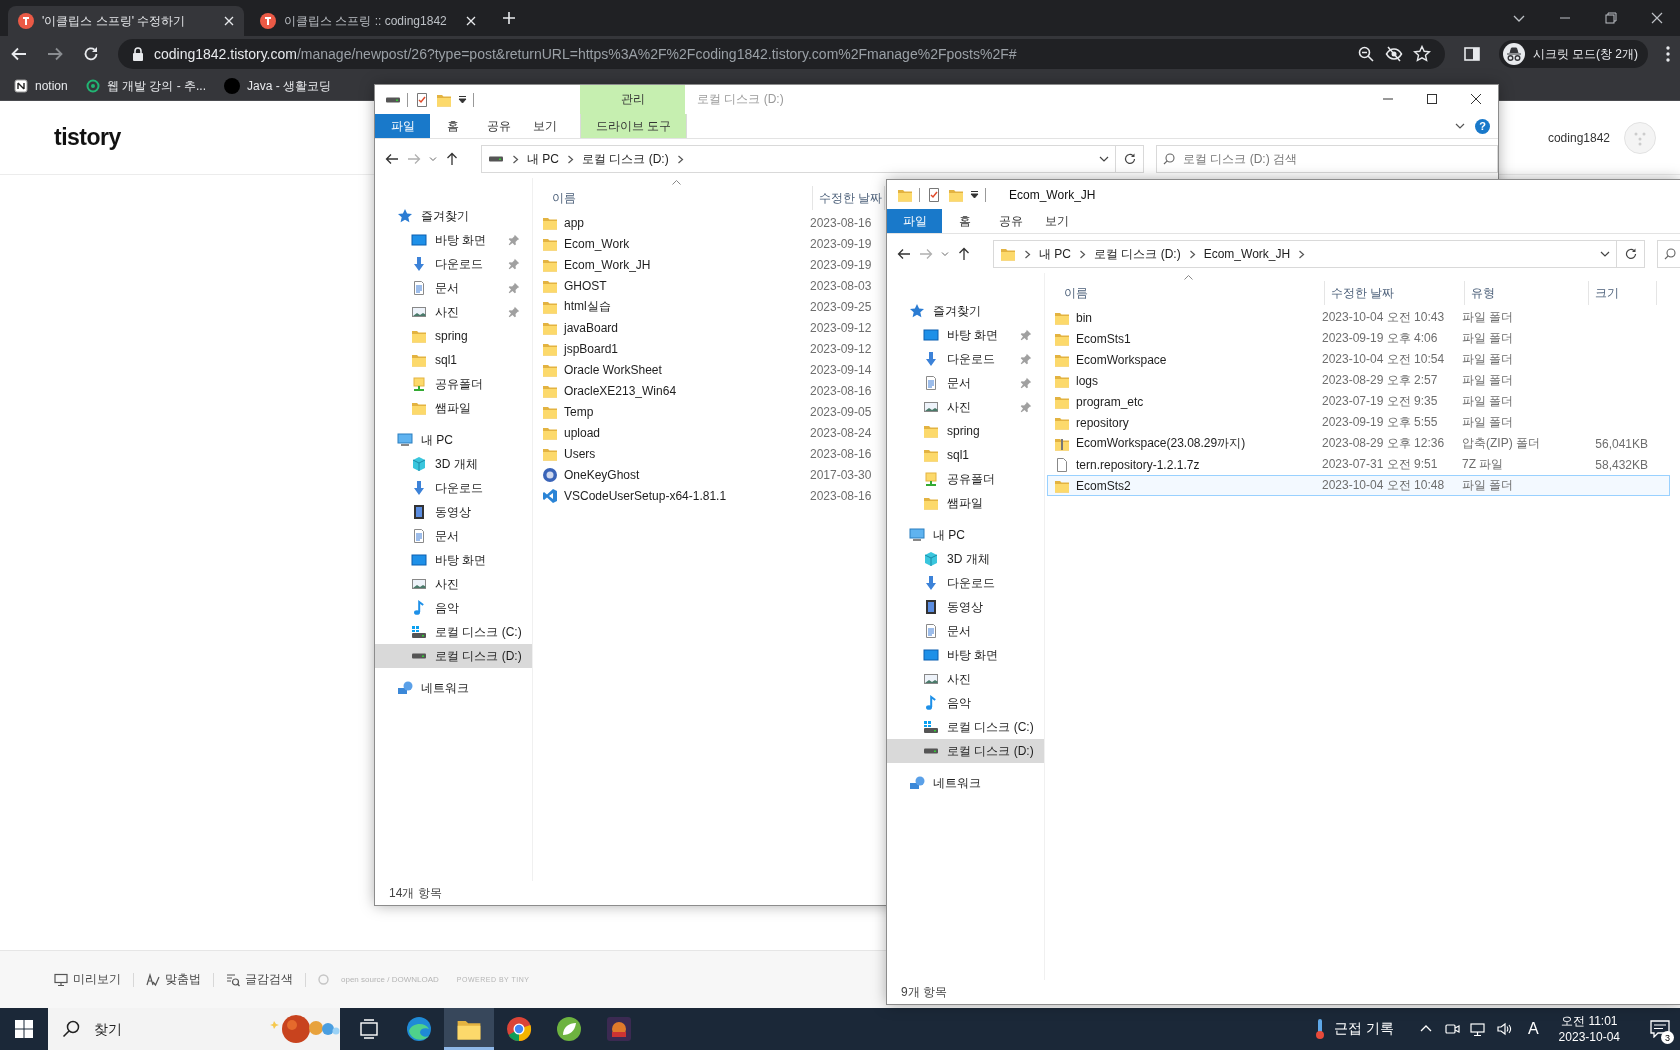 This screenshot has width=1680, height=1050. I want to click on volume-icon, so click(1503, 1029).